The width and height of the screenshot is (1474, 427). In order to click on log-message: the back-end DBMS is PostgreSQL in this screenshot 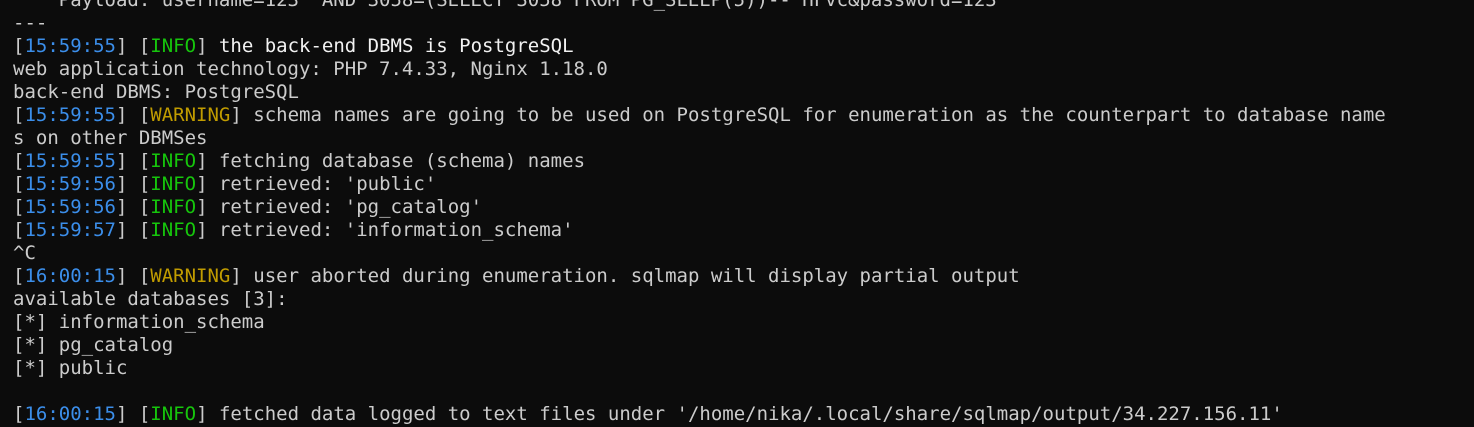, I will do `click(390, 46)`.